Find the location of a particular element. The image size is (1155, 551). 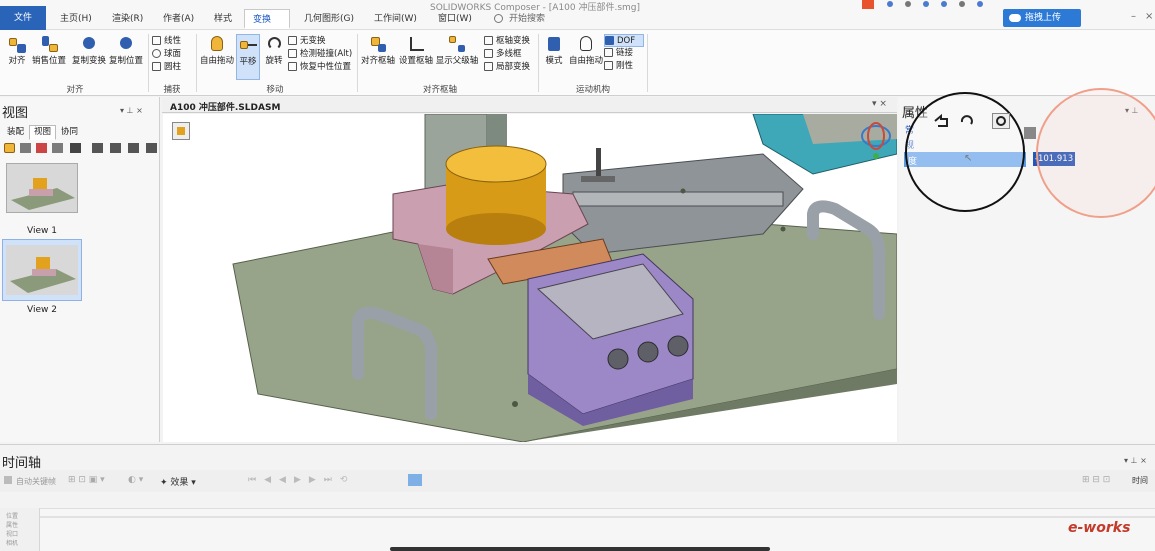

view-thumbnail-image is located at coordinates (42, 188).